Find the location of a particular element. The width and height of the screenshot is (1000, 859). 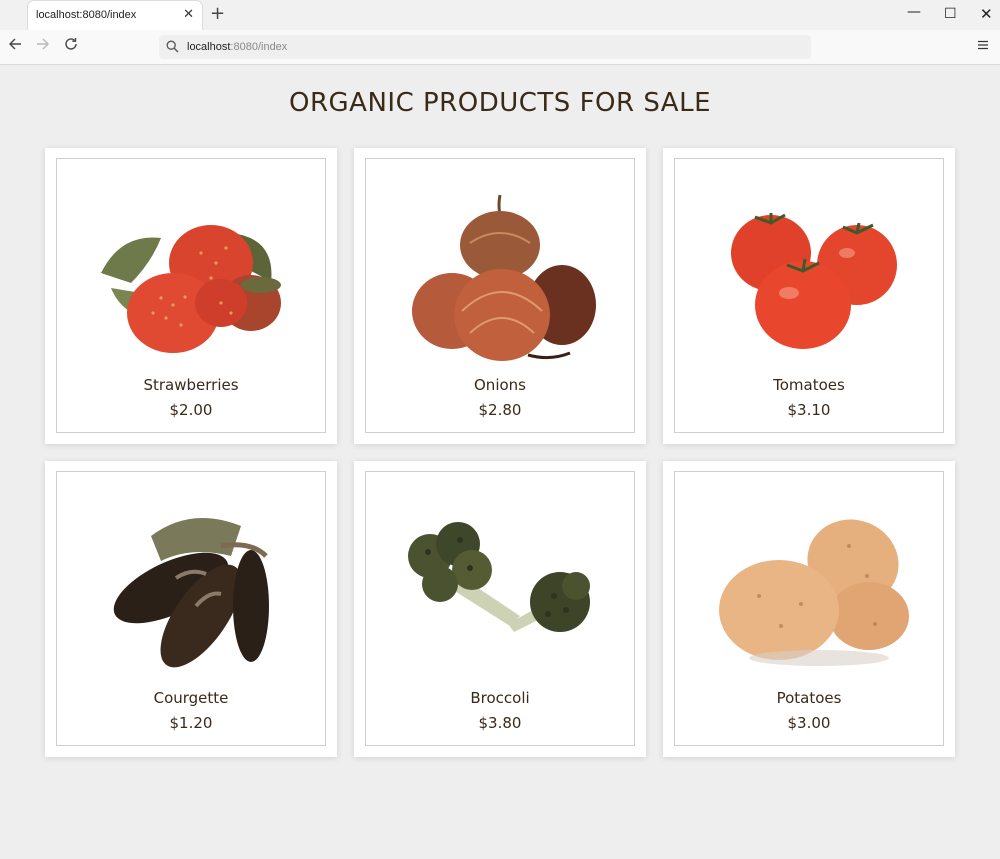

forward-arrow-icon is located at coordinates (43, 46).